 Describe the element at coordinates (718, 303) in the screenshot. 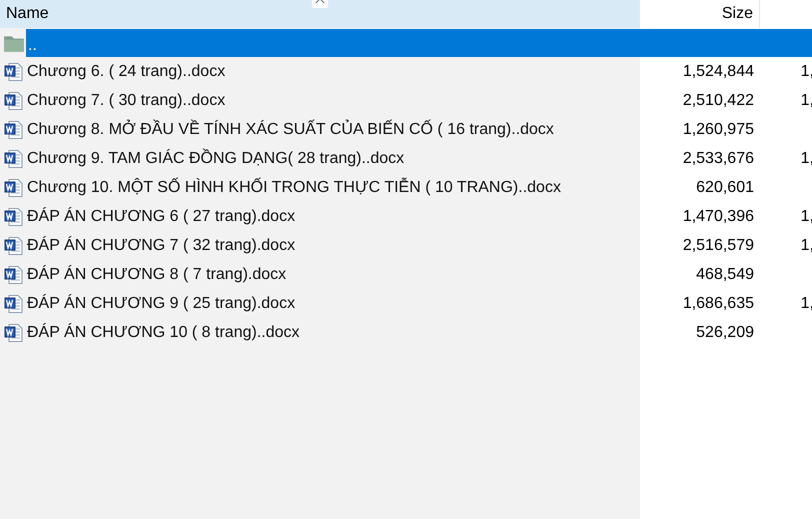

I see `file-size: 1,686,635` at that location.